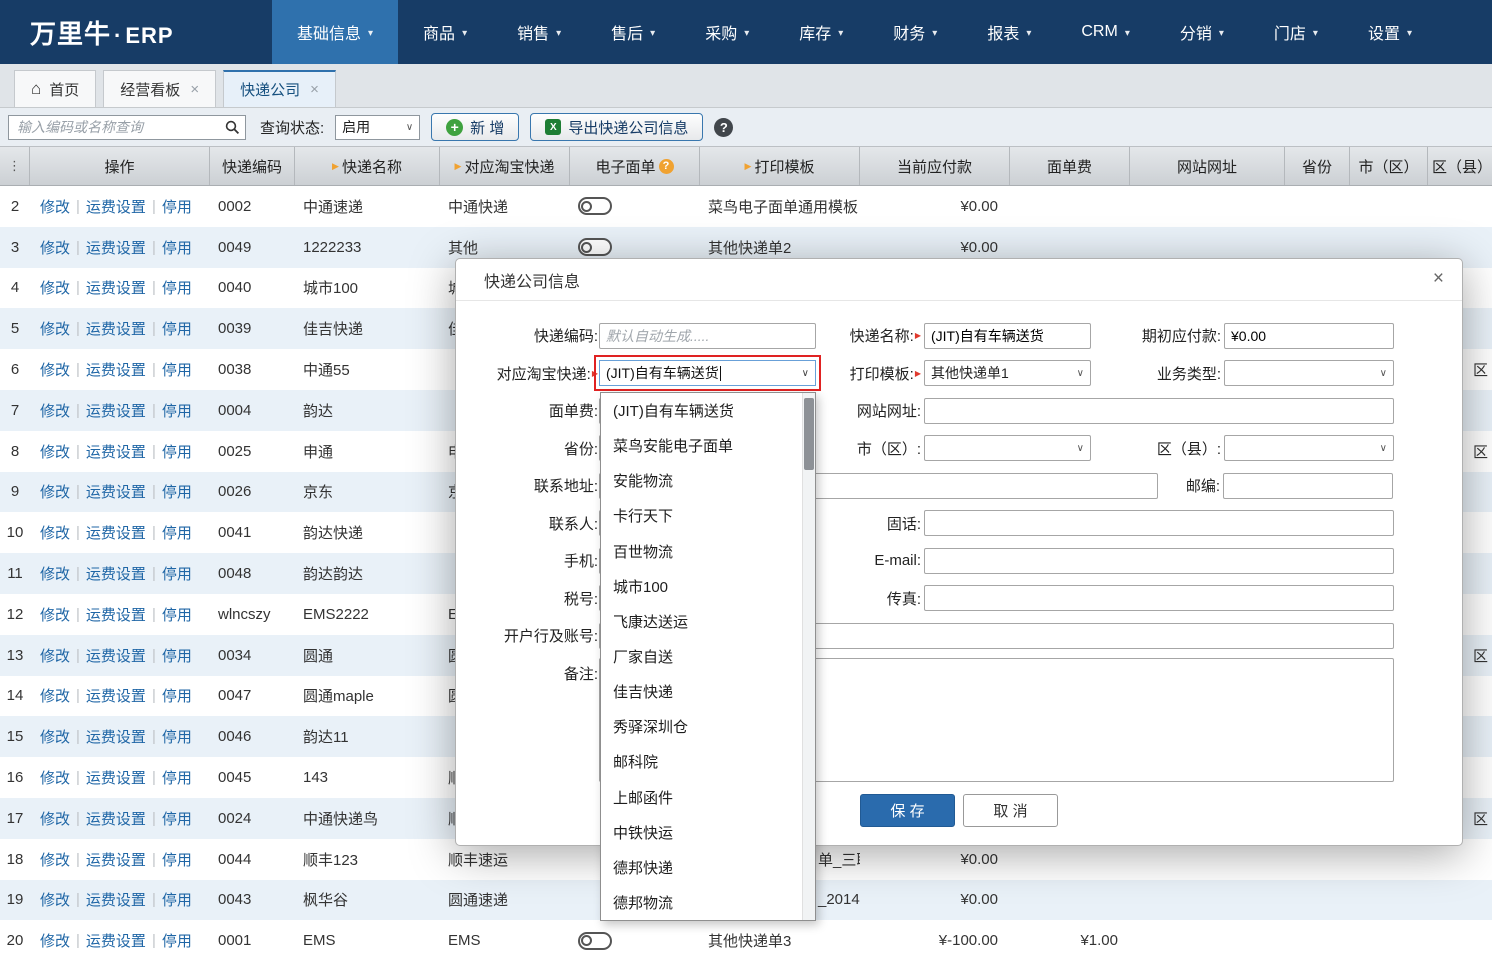 This screenshot has height=961, width=1492. Describe the element at coordinates (1007, 373) in the screenshot. I see `print-template-select: 其他快递单1 ∨` at that location.